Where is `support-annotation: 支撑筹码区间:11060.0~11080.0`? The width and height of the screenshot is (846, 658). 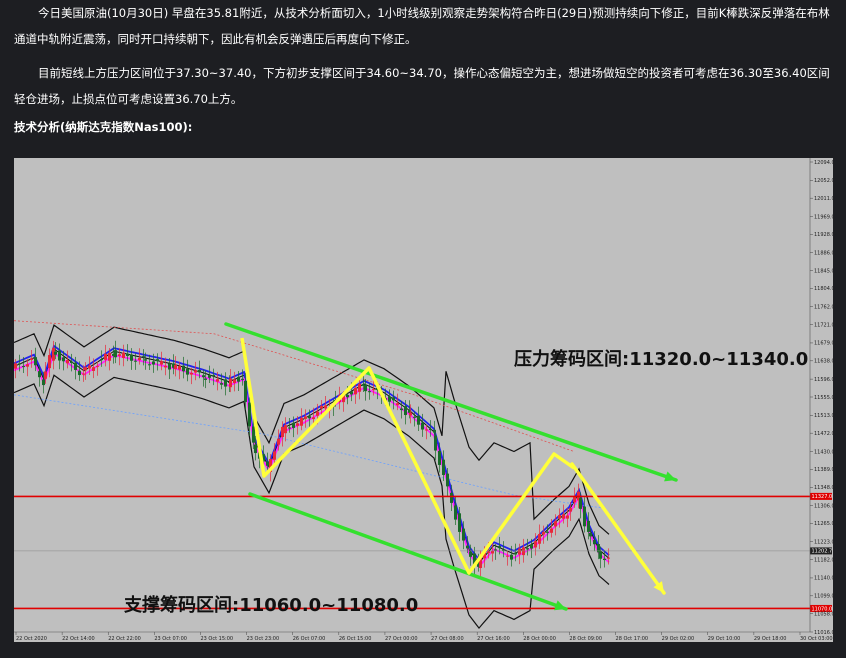 support-annotation: 支撑筹码区间:11060.0~11080.0 is located at coordinates (270, 605).